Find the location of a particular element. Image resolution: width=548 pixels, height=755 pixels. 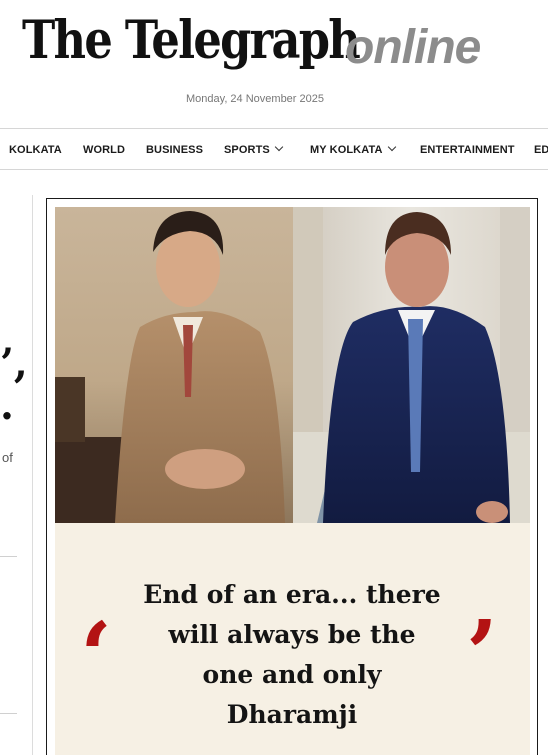

close-quote-icon: ’ is located at coordinates (482, 654).